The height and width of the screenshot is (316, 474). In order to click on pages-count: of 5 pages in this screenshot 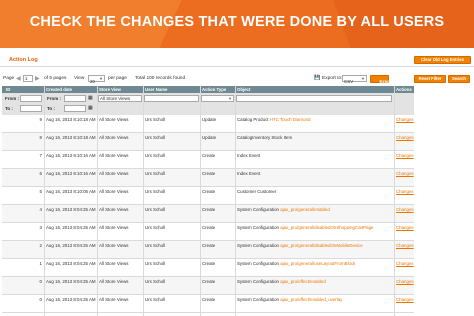, I will do `click(55, 78)`.